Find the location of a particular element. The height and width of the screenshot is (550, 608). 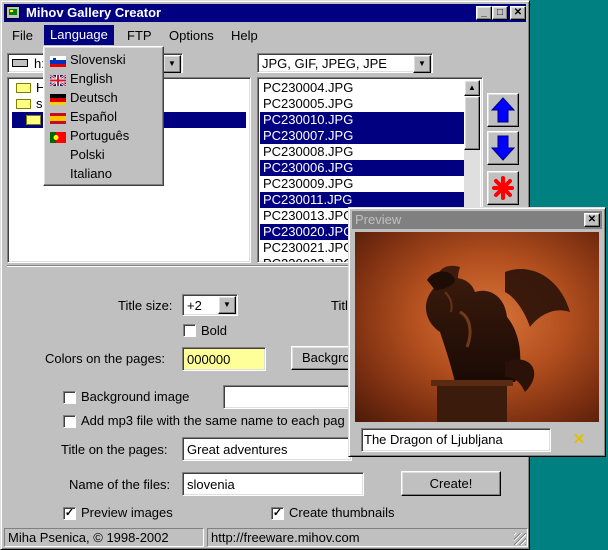

language-item-português: Português is located at coordinates (103, 135).